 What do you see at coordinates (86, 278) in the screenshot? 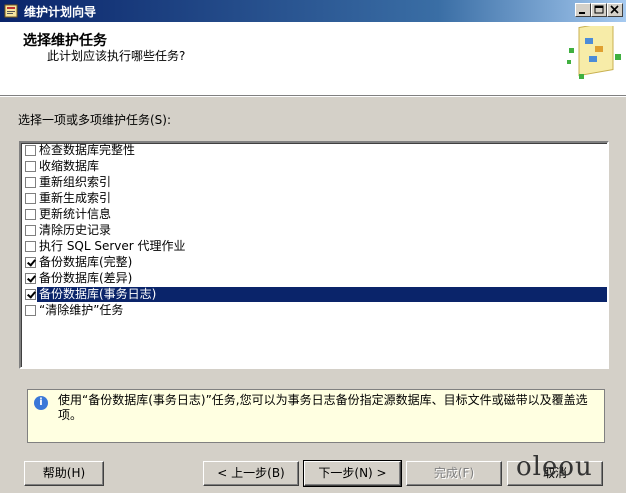
I see `task-label: 备份数据库(差异)` at bounding box center [86, 278].